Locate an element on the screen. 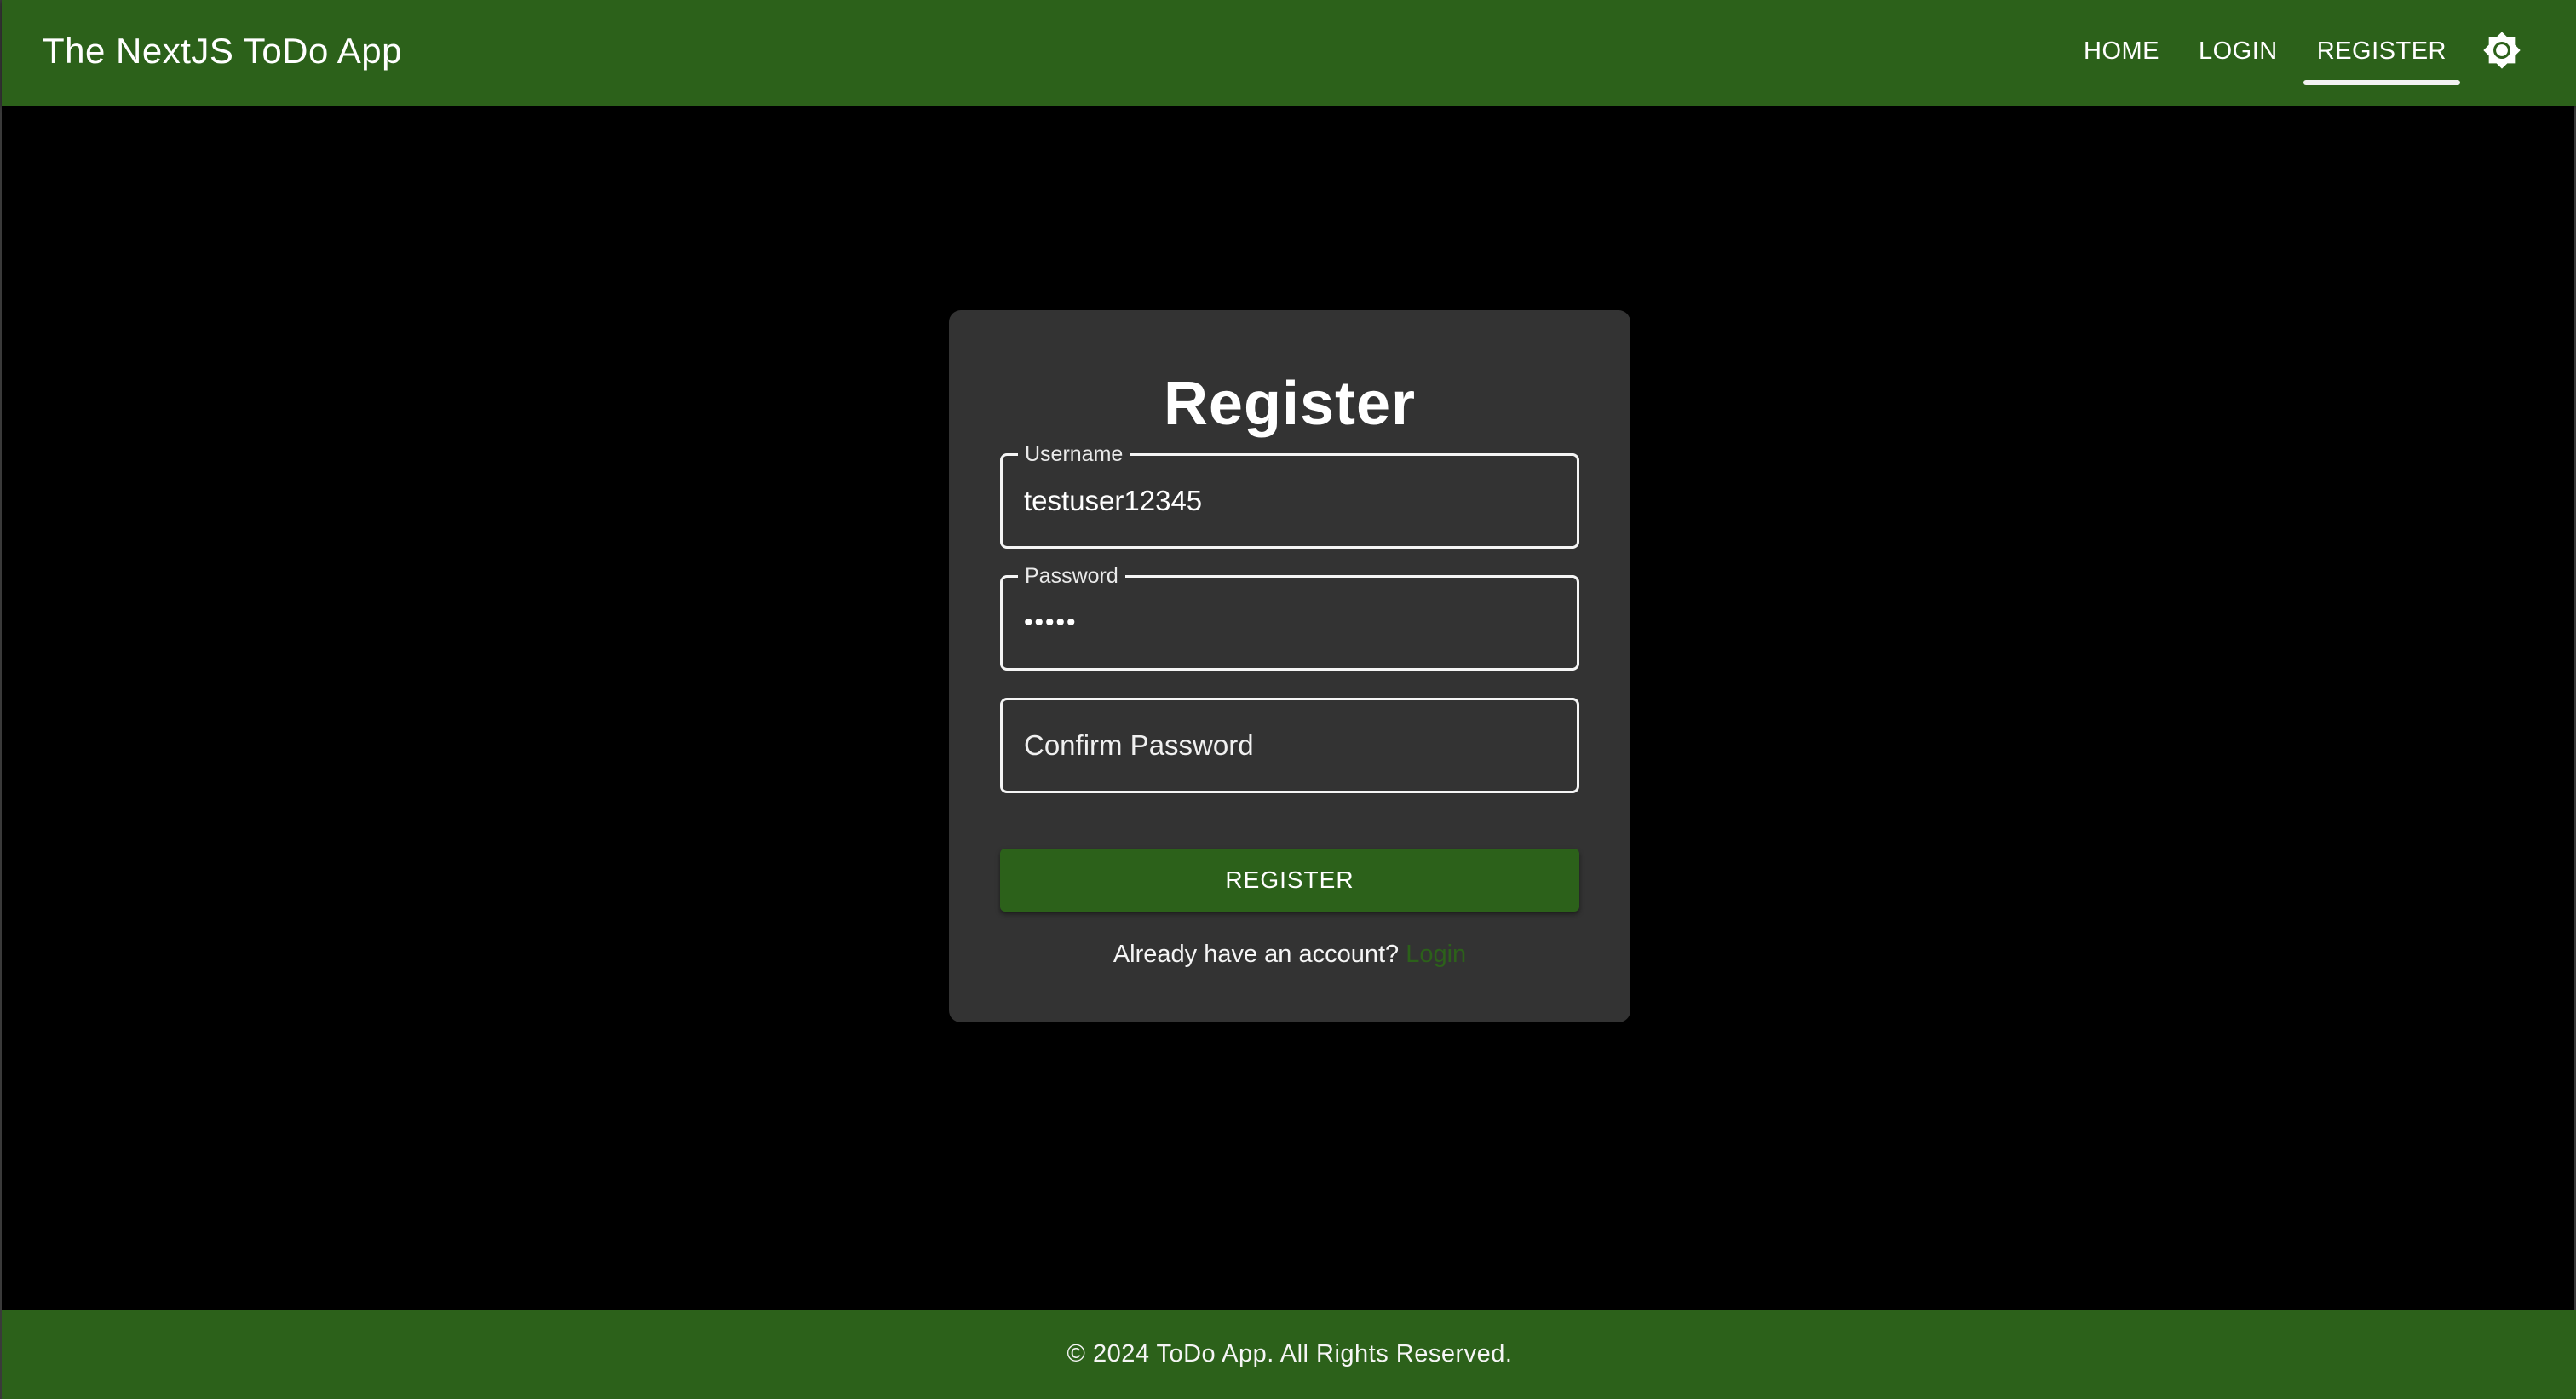 The height and width of the screenshot is (1399, 2576). footer-copyright: © 2024 ToDo App. All Rights Reserved. is located at coordinates (1290, 1353).